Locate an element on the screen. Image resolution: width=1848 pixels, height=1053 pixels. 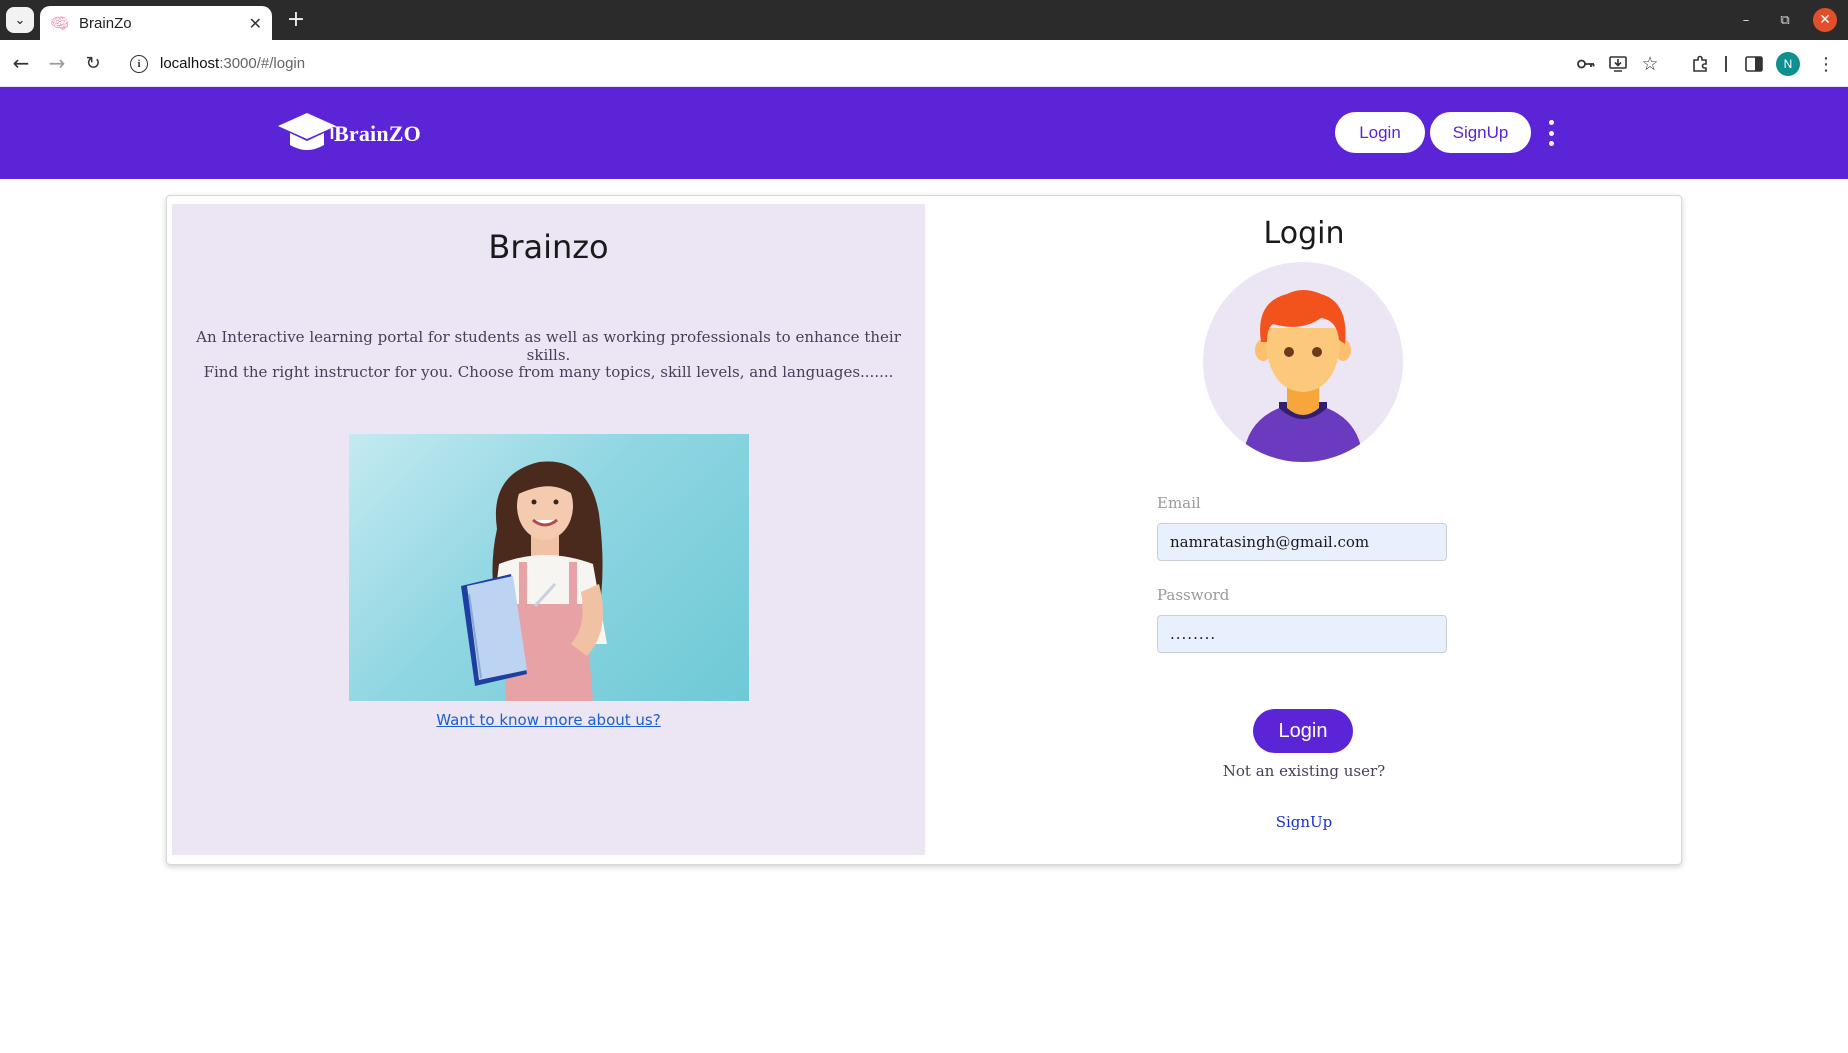
url-host: localhost is located at coordinates (190, 63).